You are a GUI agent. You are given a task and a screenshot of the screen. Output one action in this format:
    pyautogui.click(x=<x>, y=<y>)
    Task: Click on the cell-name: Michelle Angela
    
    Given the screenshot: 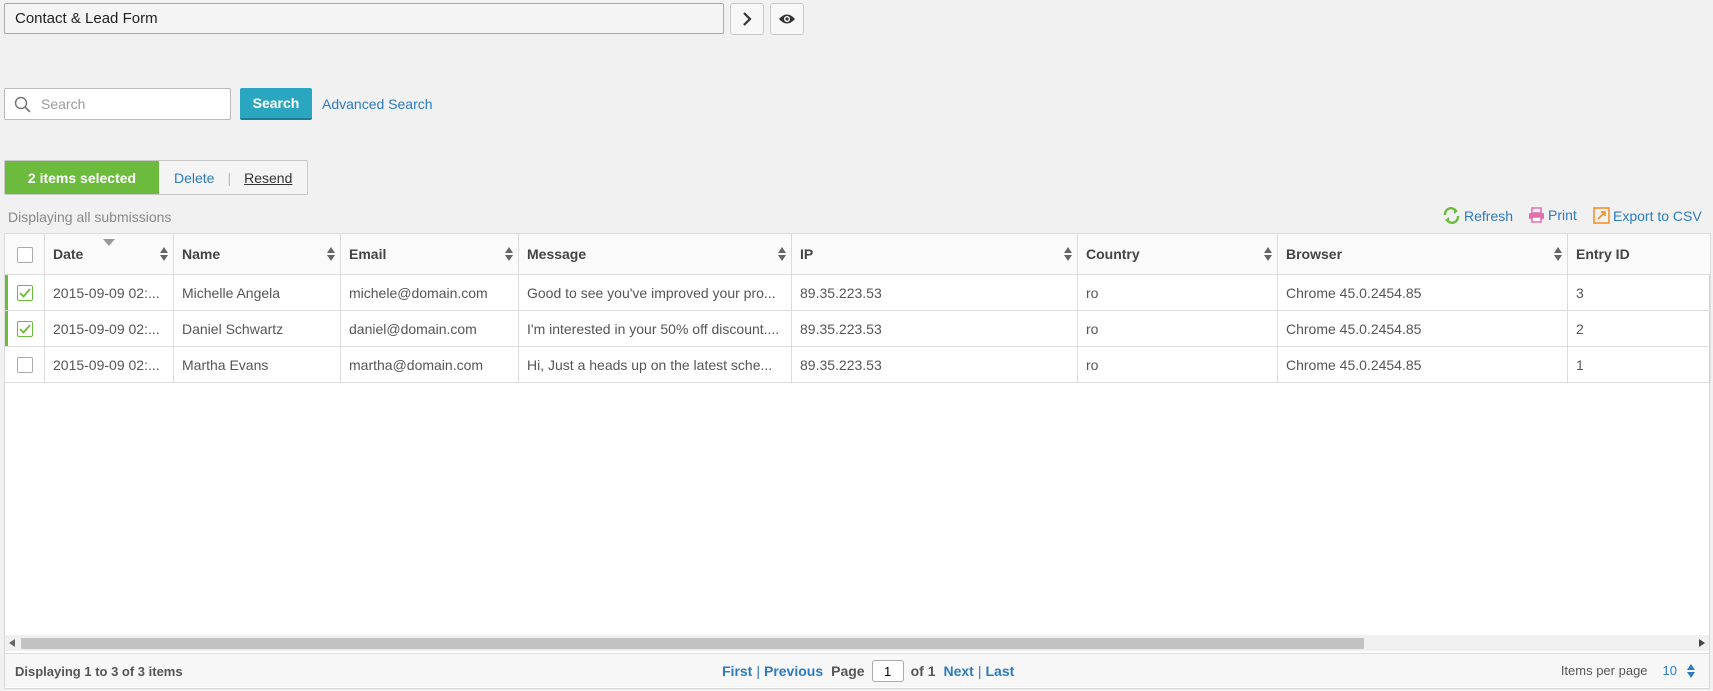 What is the action you would take?
    pyautogui.click(x=257, y=292)
    